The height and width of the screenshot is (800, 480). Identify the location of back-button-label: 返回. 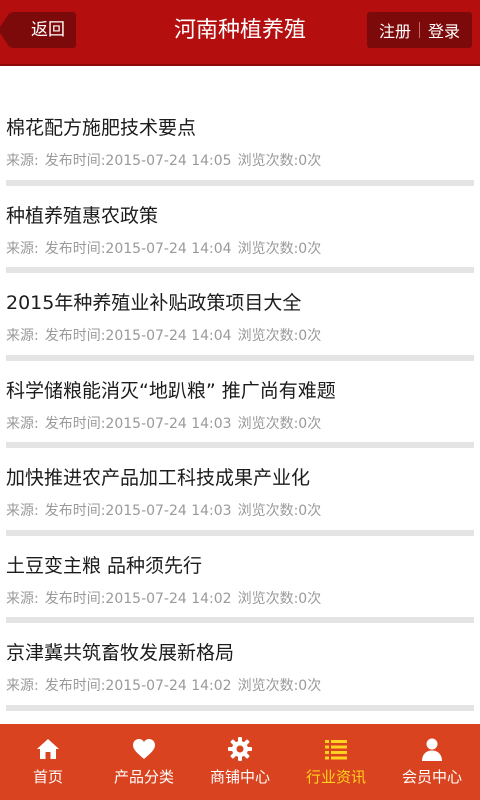
(48, 30).